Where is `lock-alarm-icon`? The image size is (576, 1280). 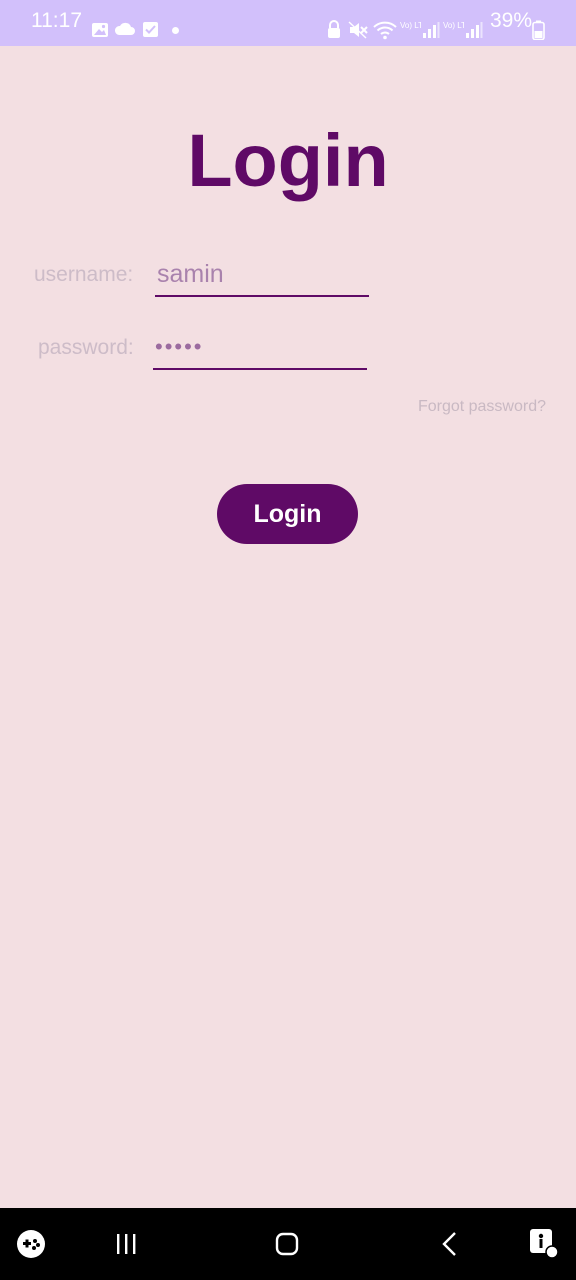 lock-alarm-icon is located at coordinates (334, 29).